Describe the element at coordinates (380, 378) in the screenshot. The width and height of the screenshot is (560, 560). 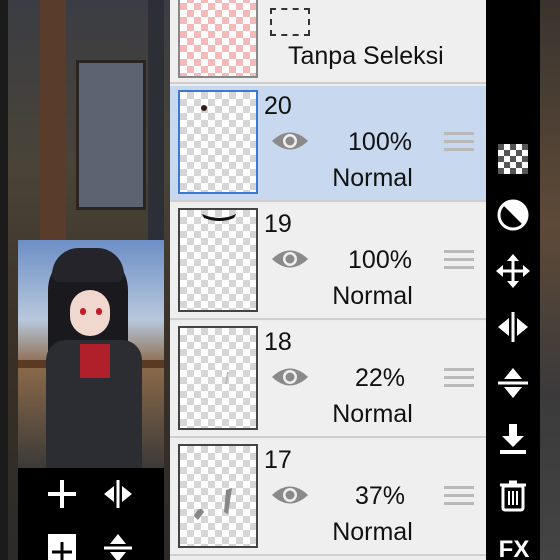
I see `layer-opacity: 22%` at that location.